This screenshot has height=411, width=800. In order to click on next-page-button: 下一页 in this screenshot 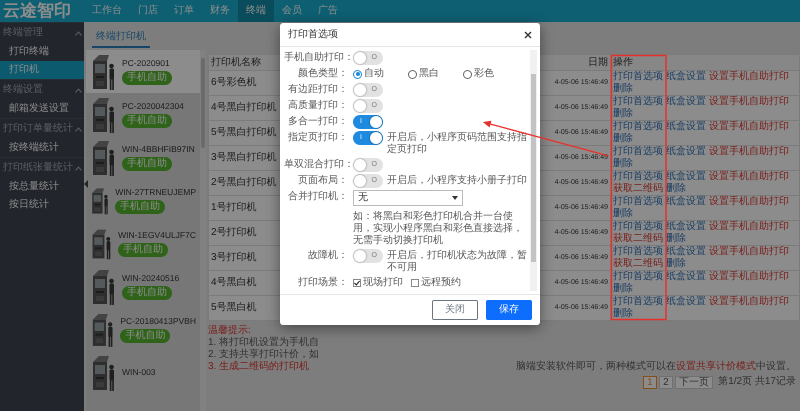, I will do `click(694, 382)`.